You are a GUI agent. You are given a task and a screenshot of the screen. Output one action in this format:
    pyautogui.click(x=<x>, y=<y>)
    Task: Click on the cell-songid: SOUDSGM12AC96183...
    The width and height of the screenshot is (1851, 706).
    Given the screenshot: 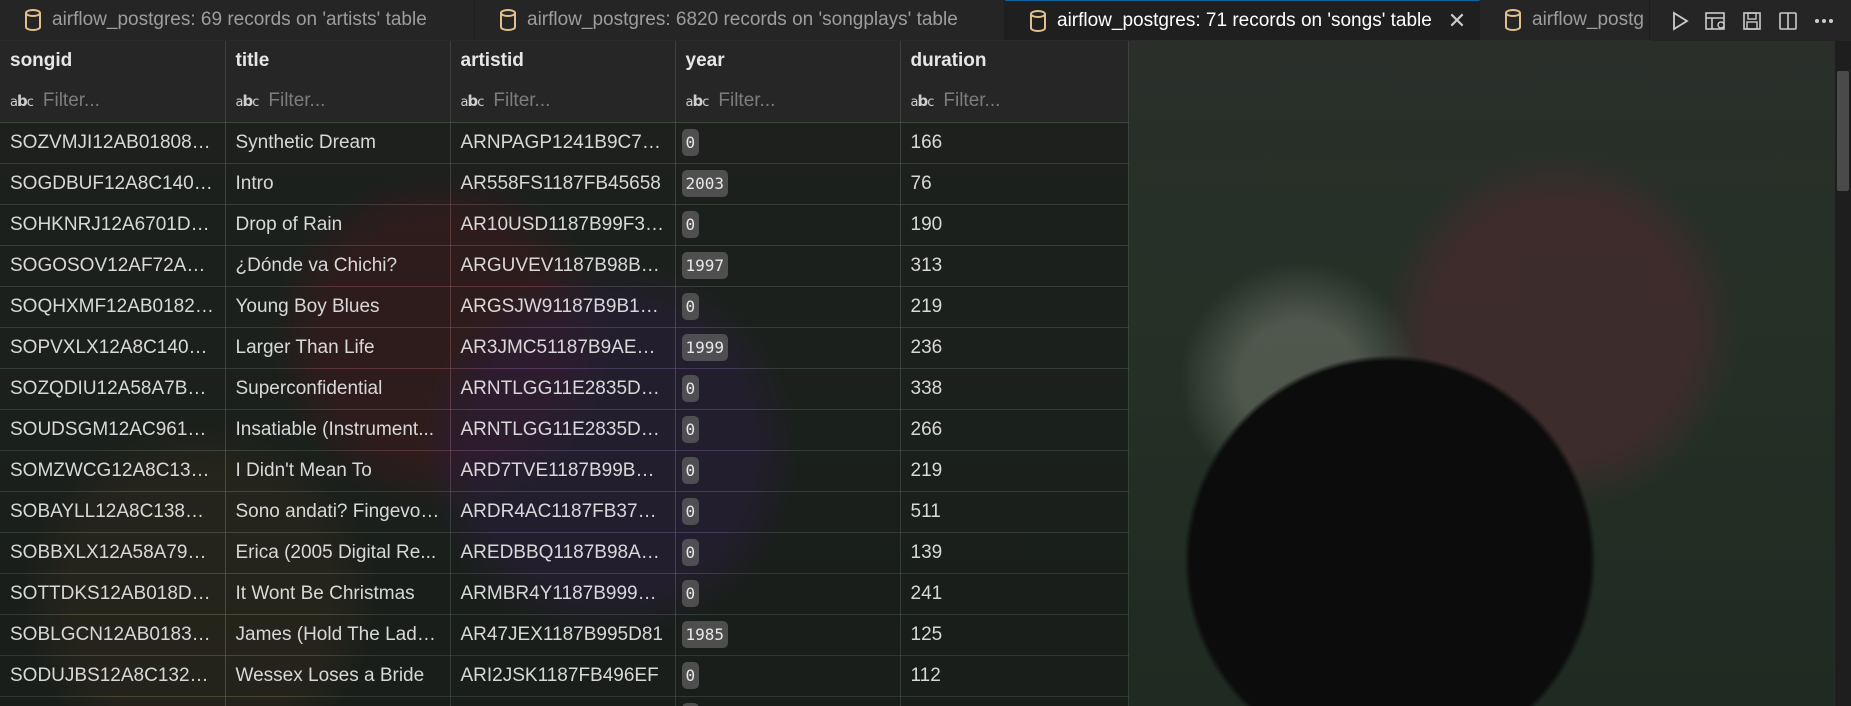 What is the action you would take?
    pyautogui.click(x=113, y=430)
    